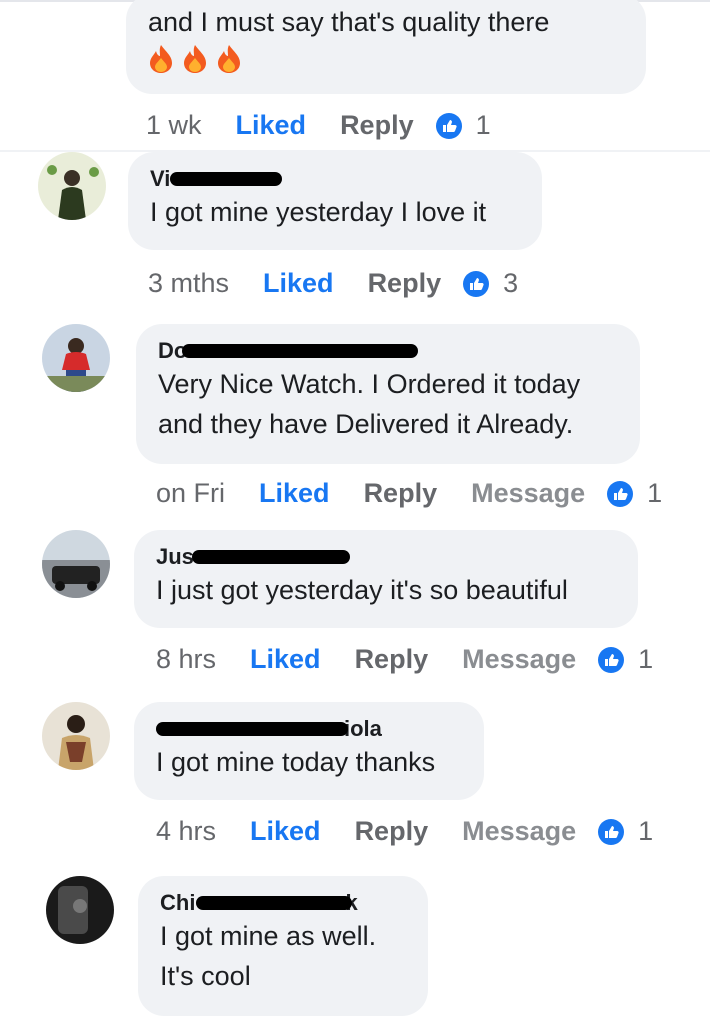 The image size is (710, 1024). I want to click on comment-bubble: Vi I got mine yesterday I love it, so click(335, 201).